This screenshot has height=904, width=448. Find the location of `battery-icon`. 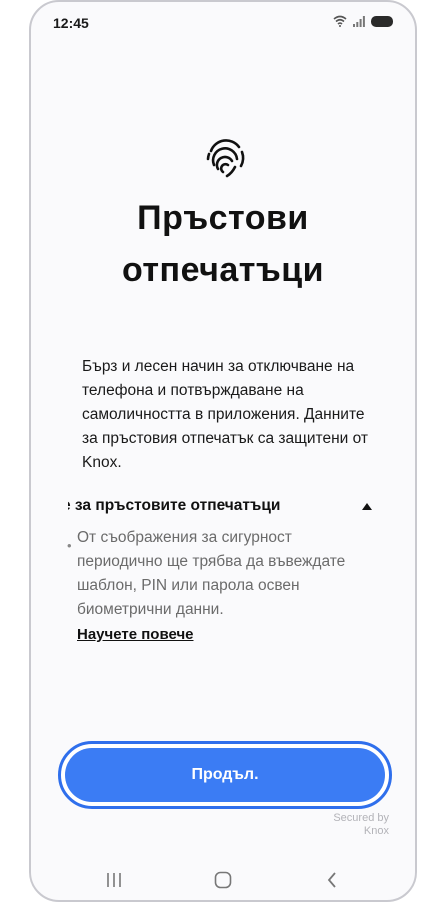

battery-icon is located at coordinates (382, 21).